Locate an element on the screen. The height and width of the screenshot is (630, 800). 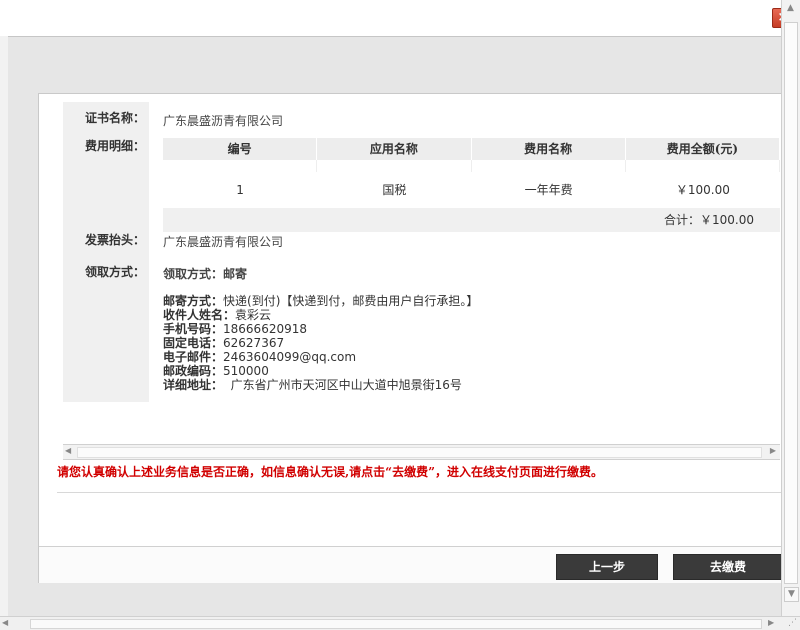
address-line: 详细地址： 广东省广州市天河区中山大道中旭景街16号 is located at coordinates (320, 385).